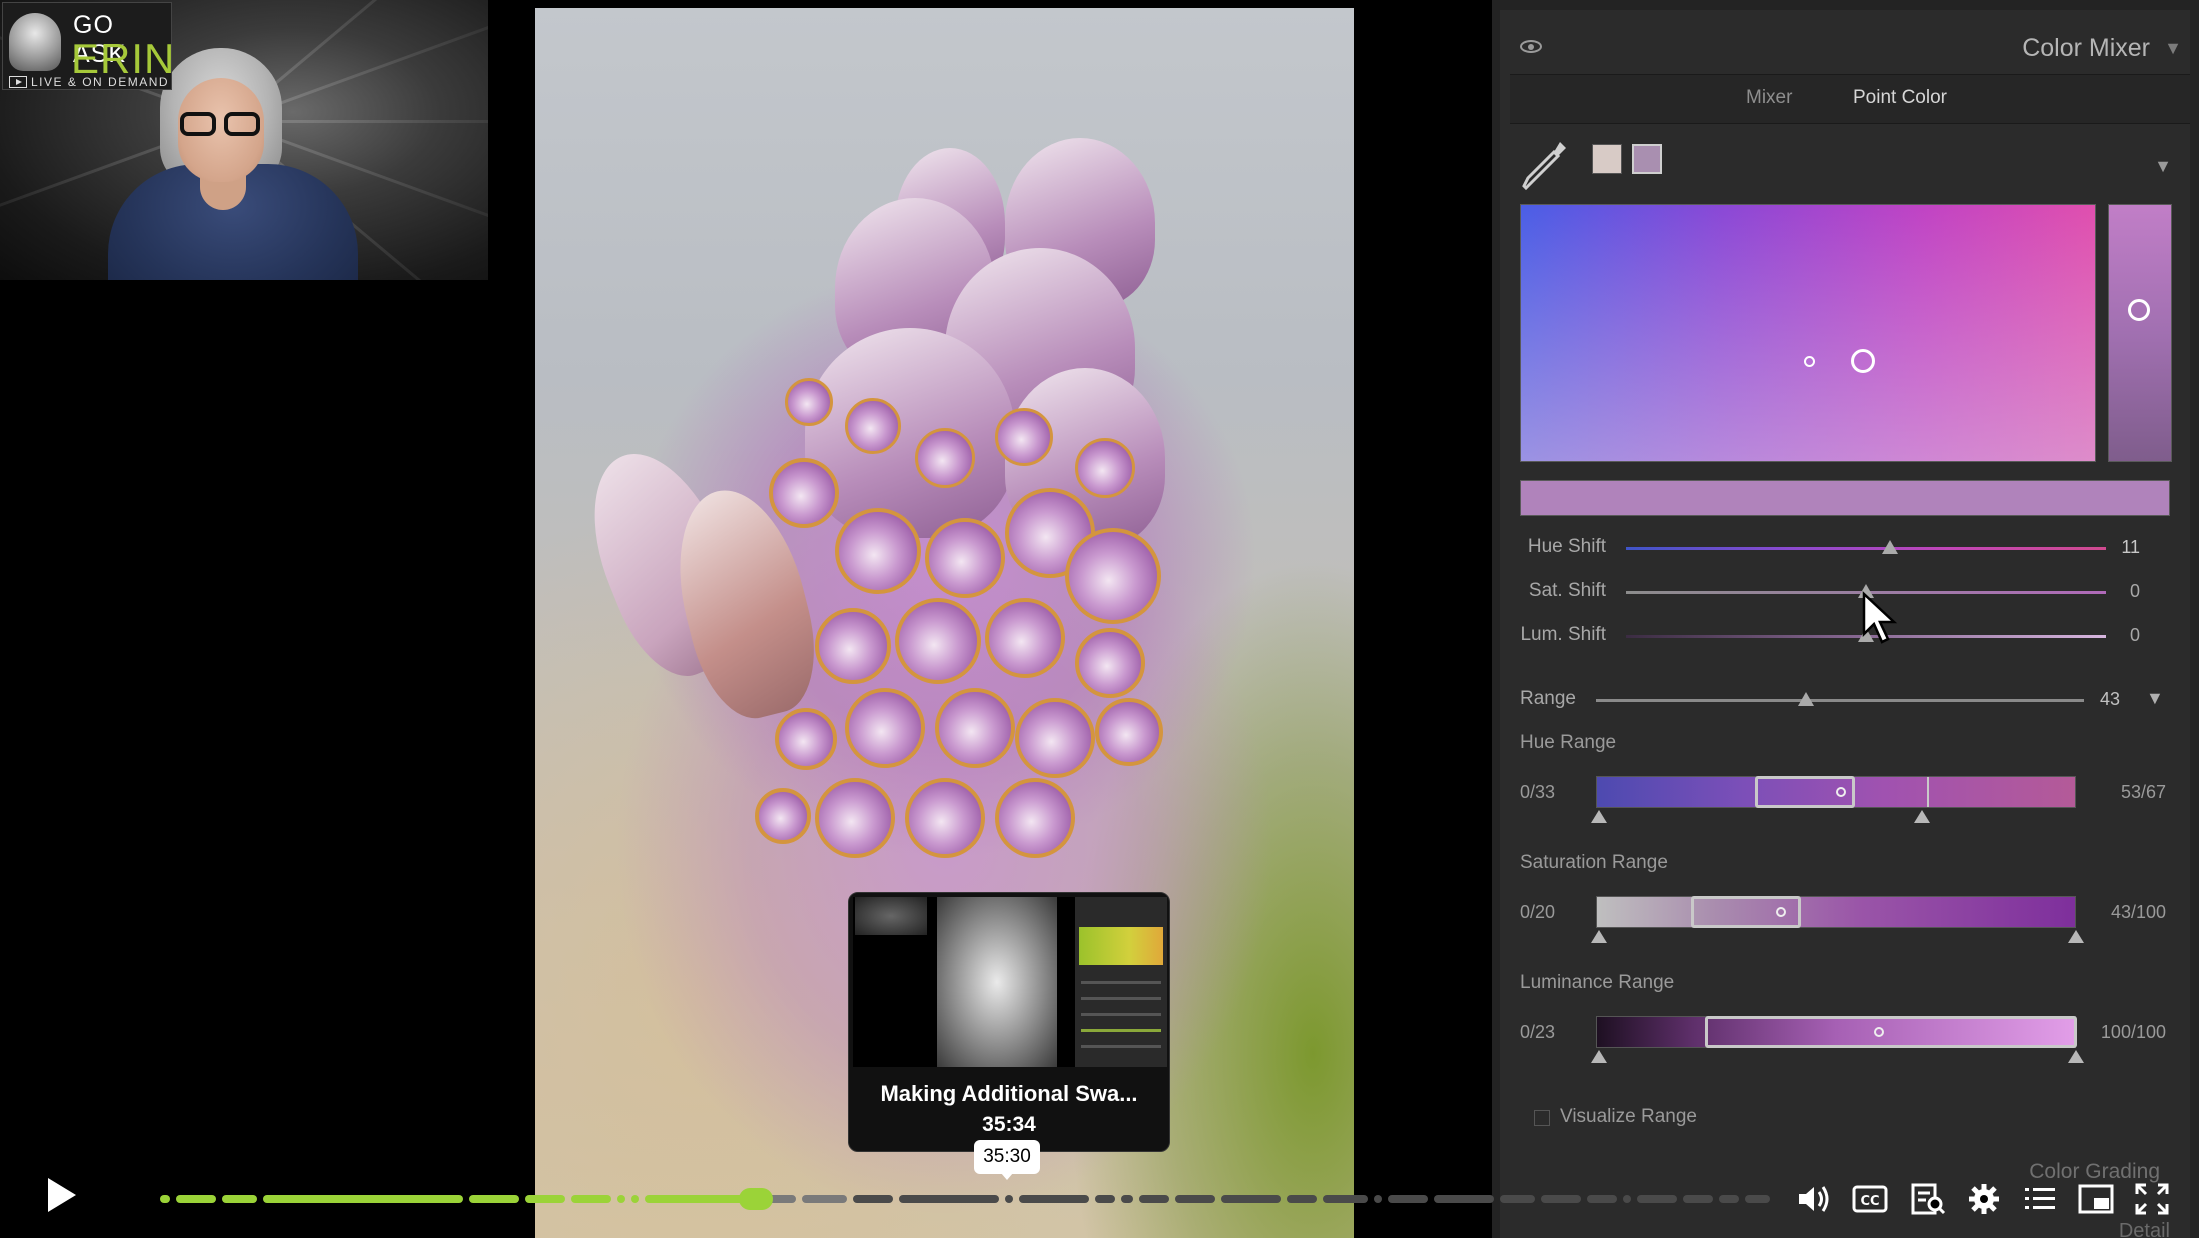 The image size is (2199, 1238). Describe the element at coordinates (1548, 698) in the screenshot. I see `range-label: Range` at that location.